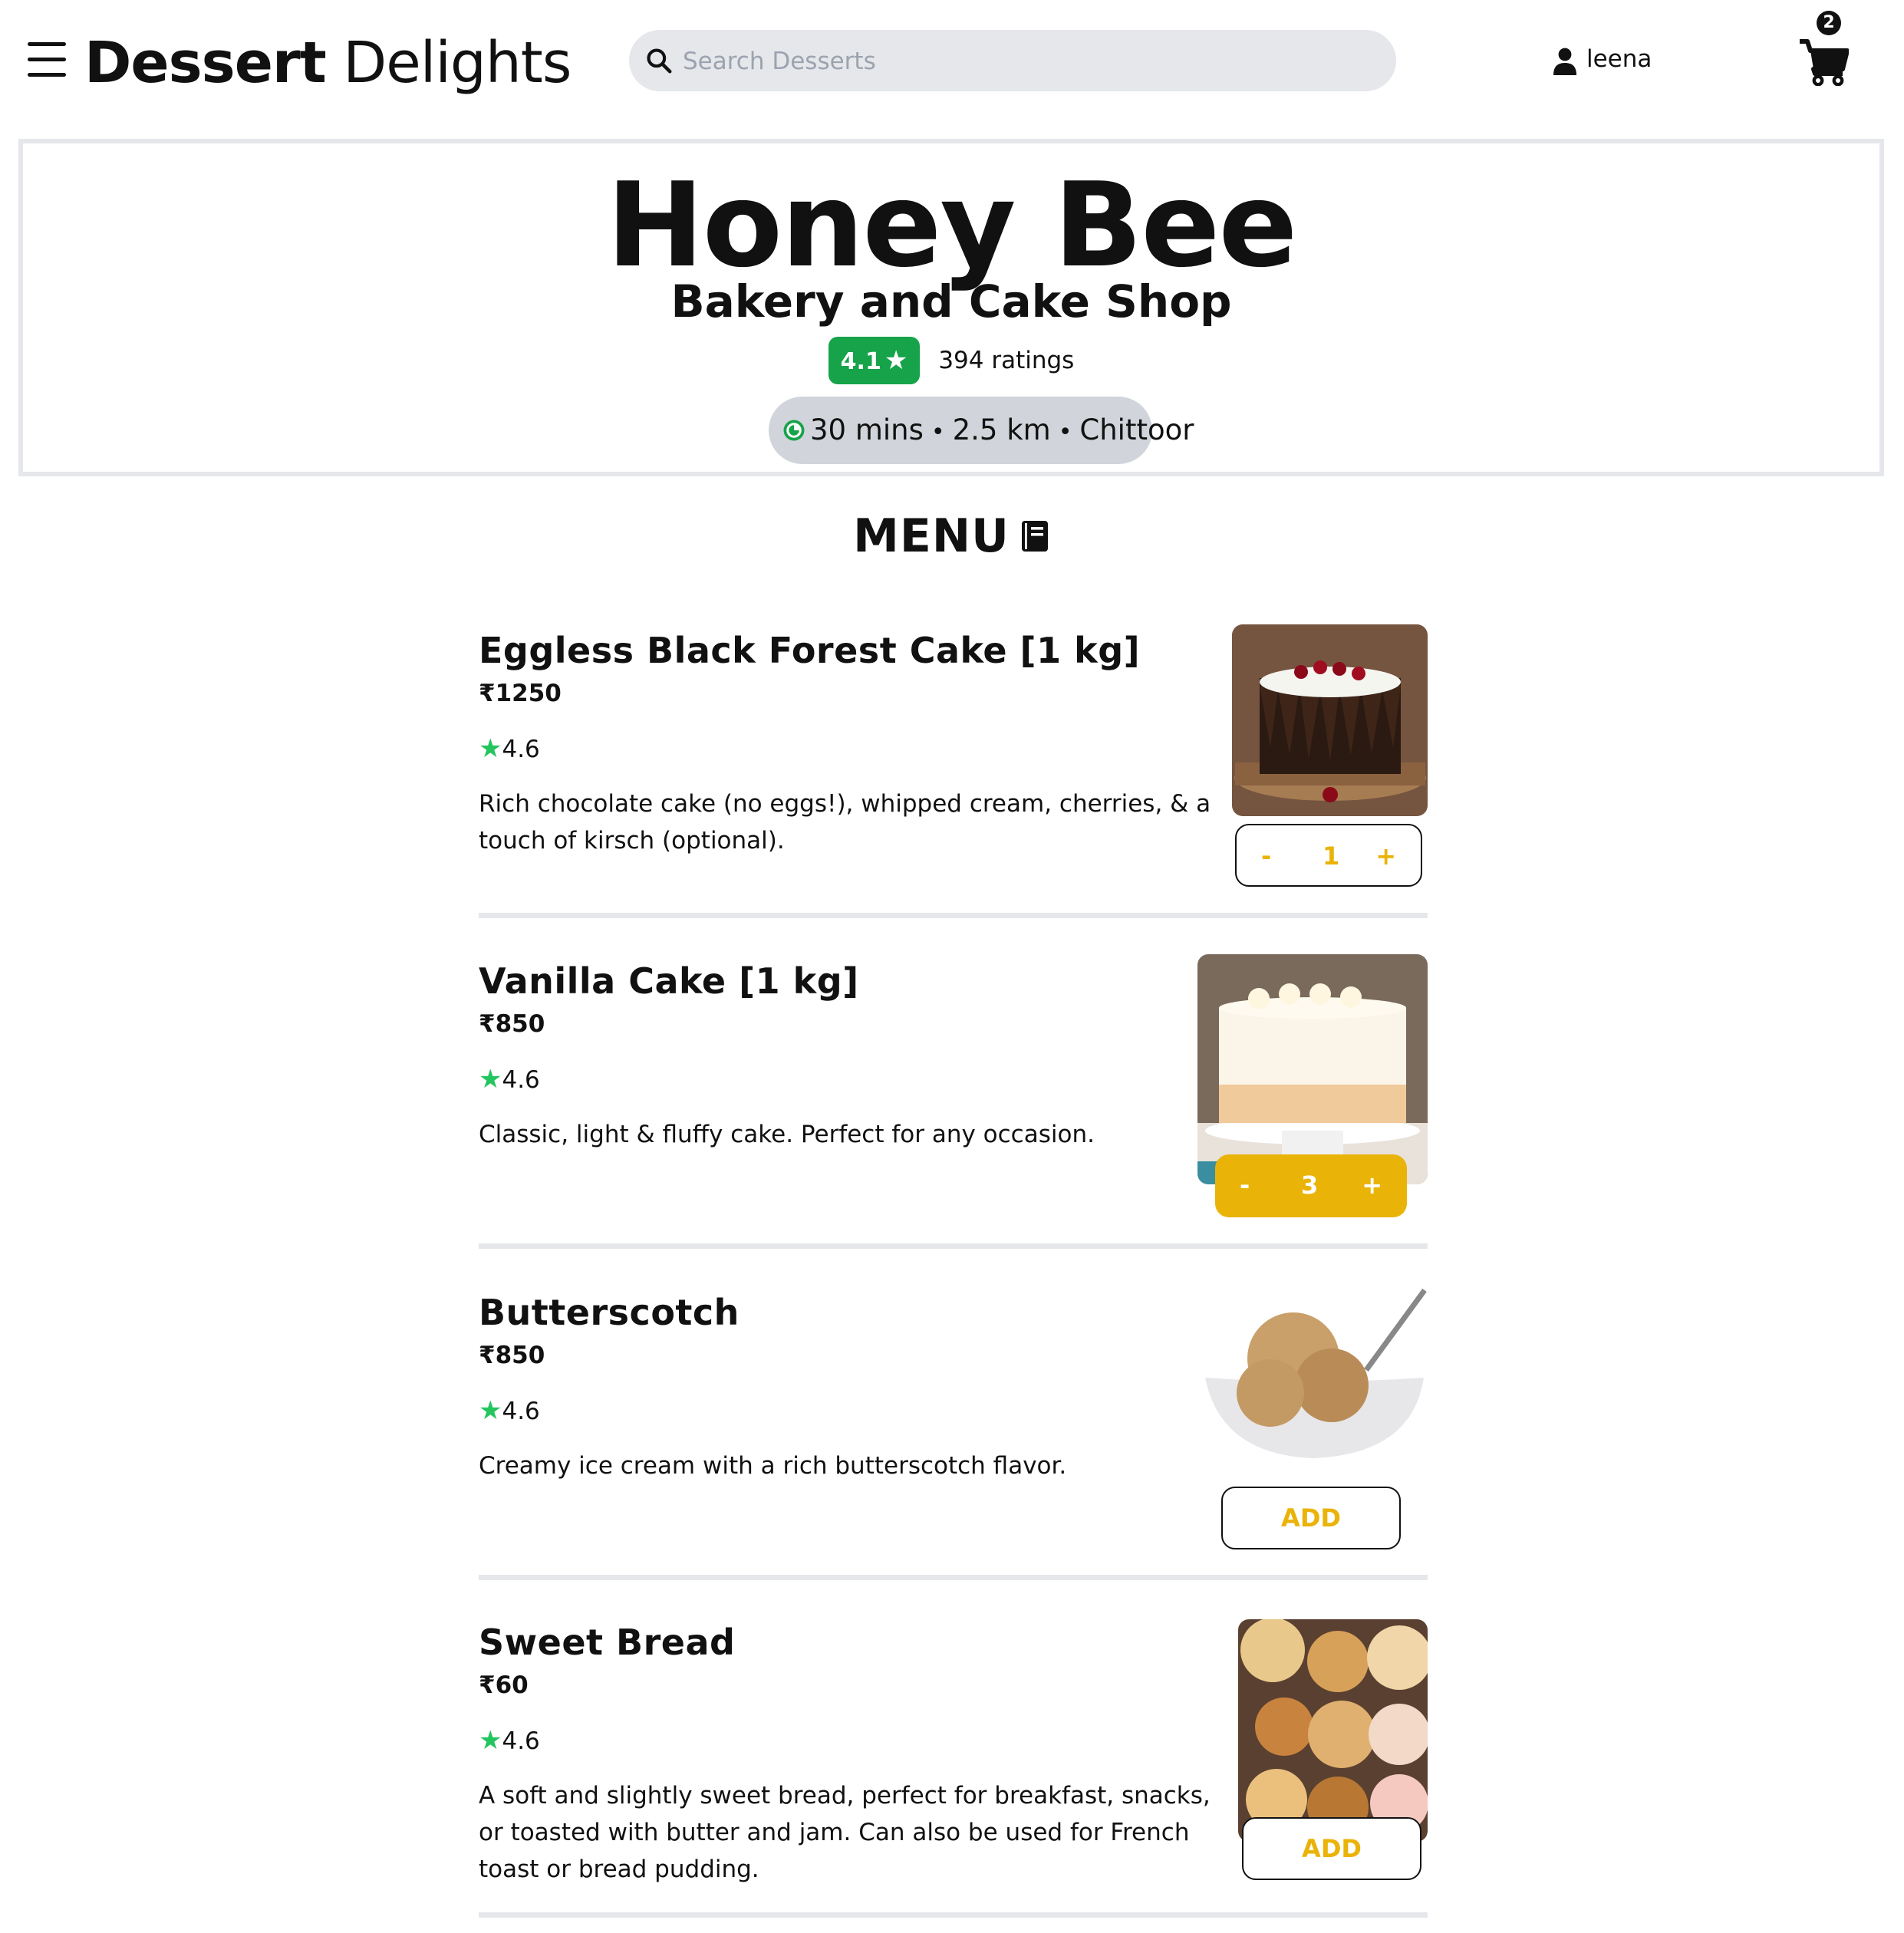  I want to click on brand-light-text: Delights, so click(457, 63).